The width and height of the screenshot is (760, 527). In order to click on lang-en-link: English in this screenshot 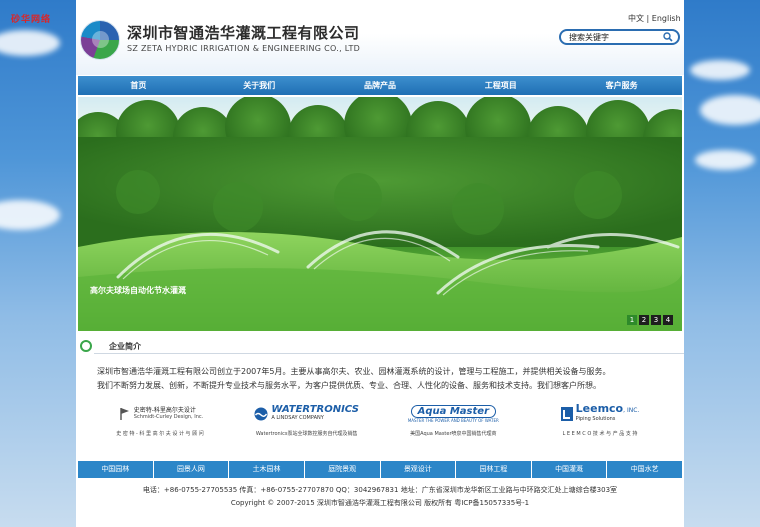, I will do `click(666, 18)`.